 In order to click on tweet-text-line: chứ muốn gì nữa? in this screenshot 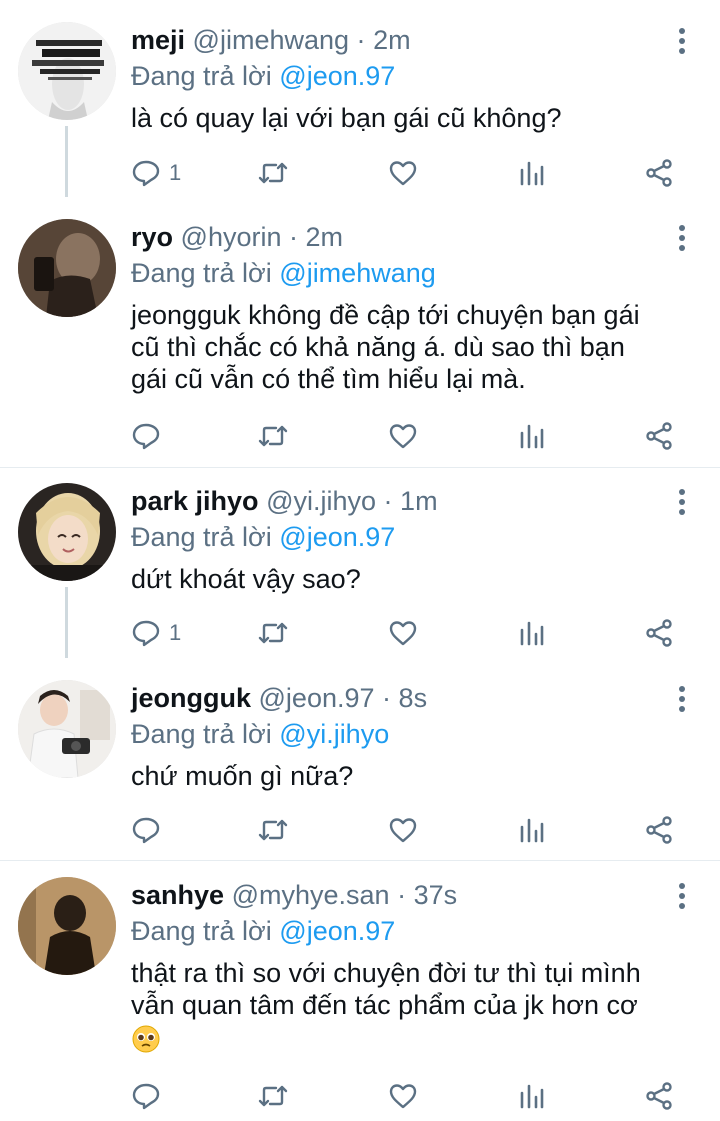, I will do `click(242, 776)`.